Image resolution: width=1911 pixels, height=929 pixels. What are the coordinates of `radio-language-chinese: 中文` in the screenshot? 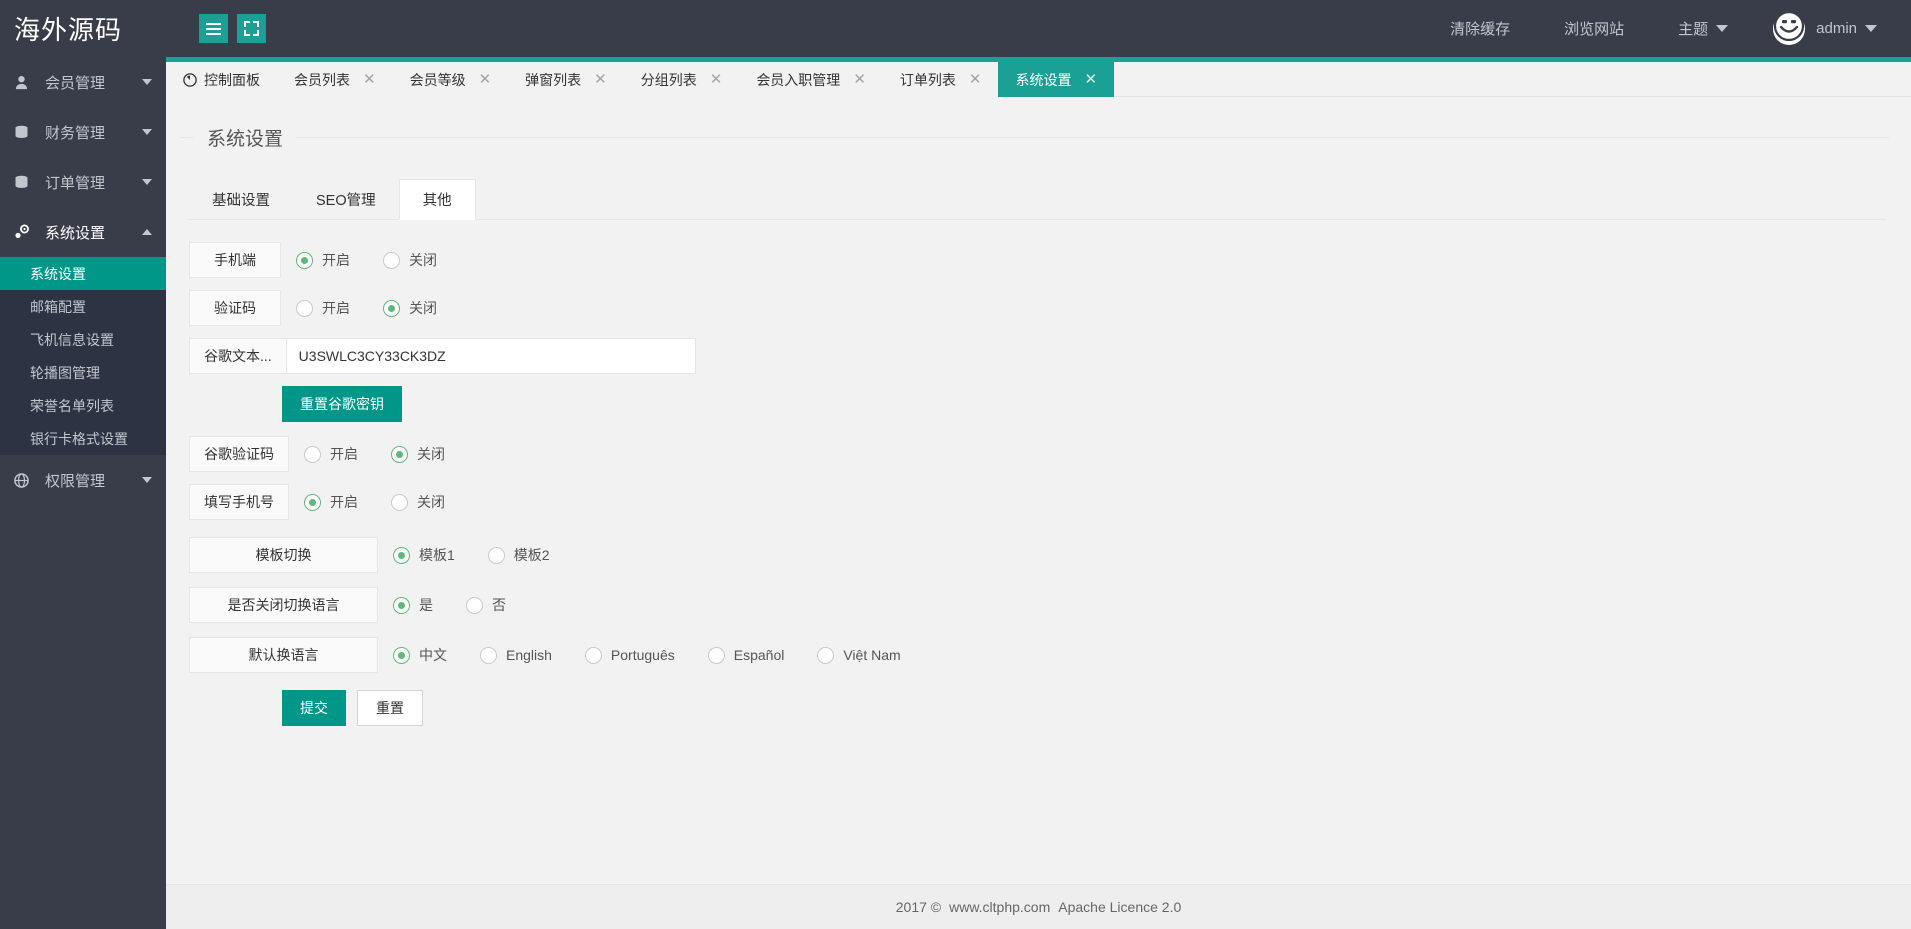 It's located at (420, 655).